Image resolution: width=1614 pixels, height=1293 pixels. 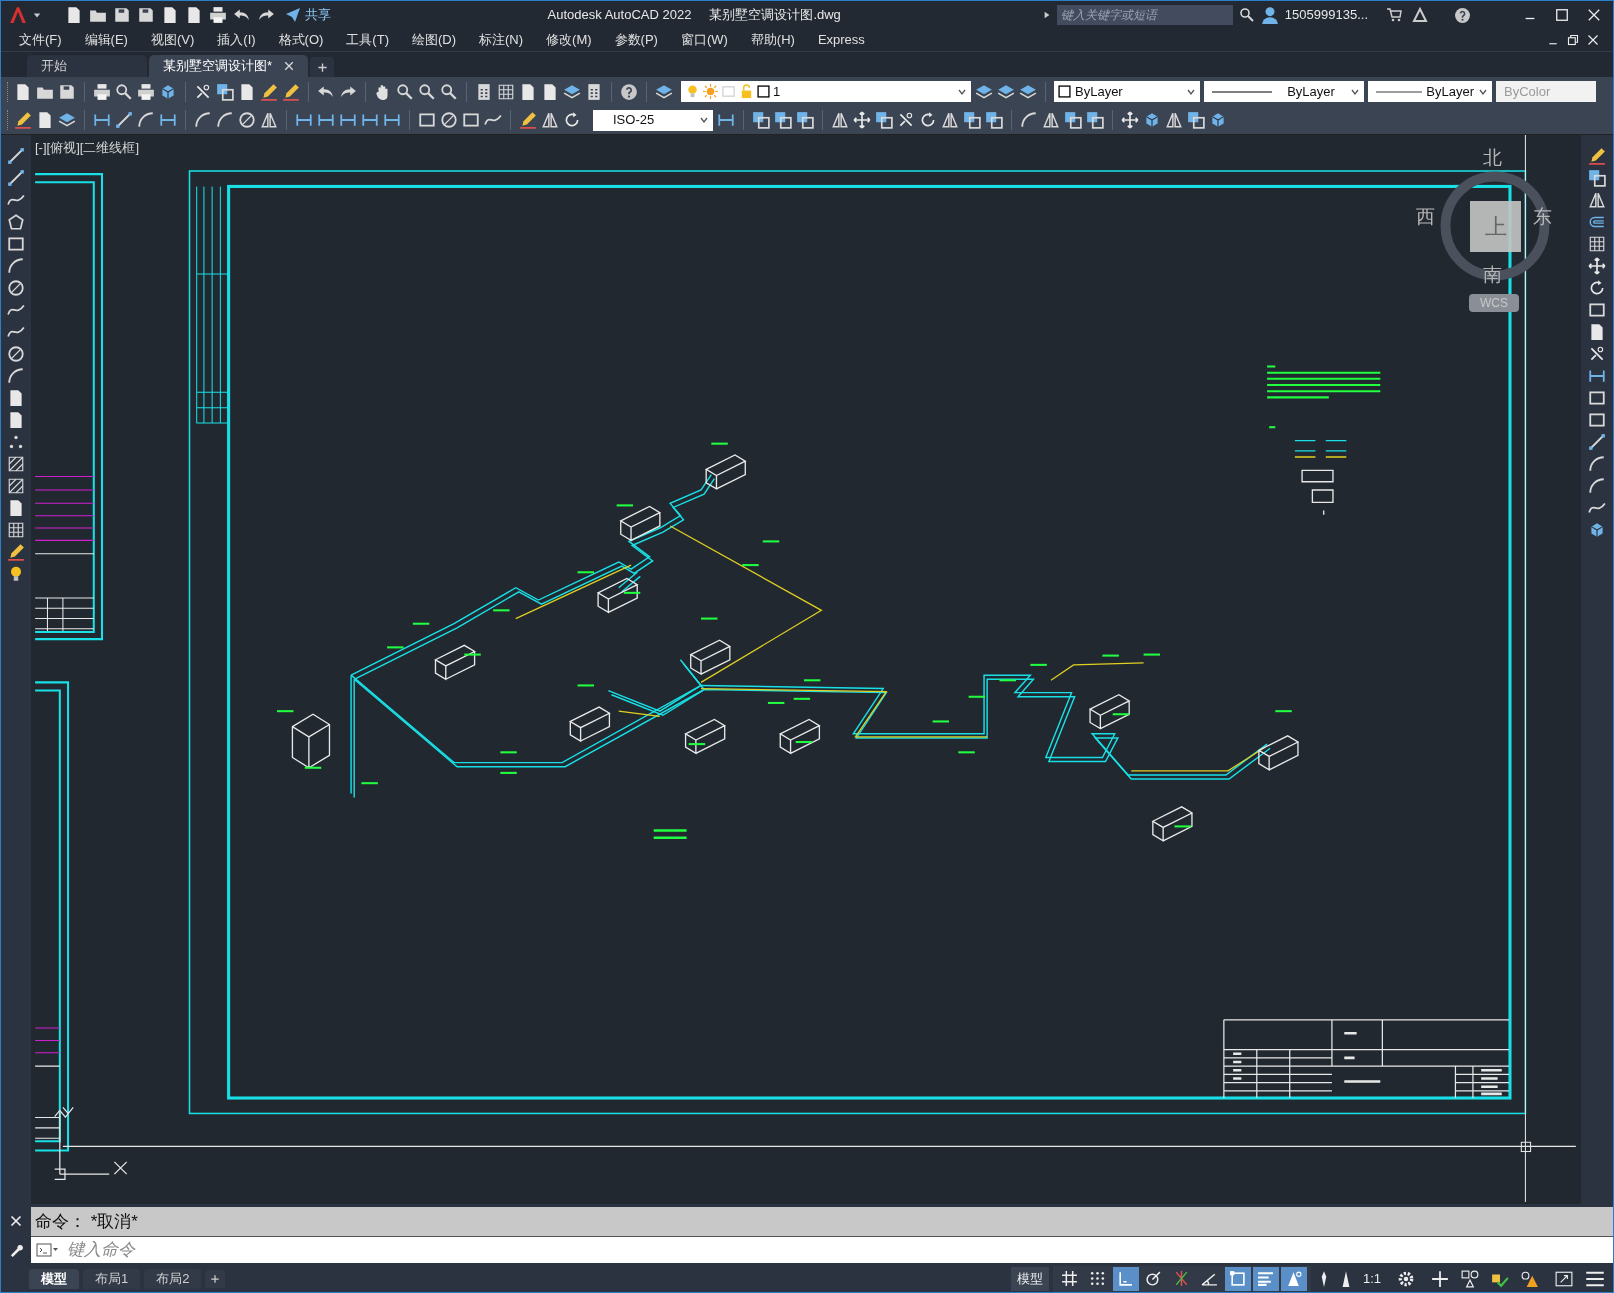 What do you see at coordinates (1597, 530) in the screenshot?
I see `cube-icon` at bounding box center [1597, 530].